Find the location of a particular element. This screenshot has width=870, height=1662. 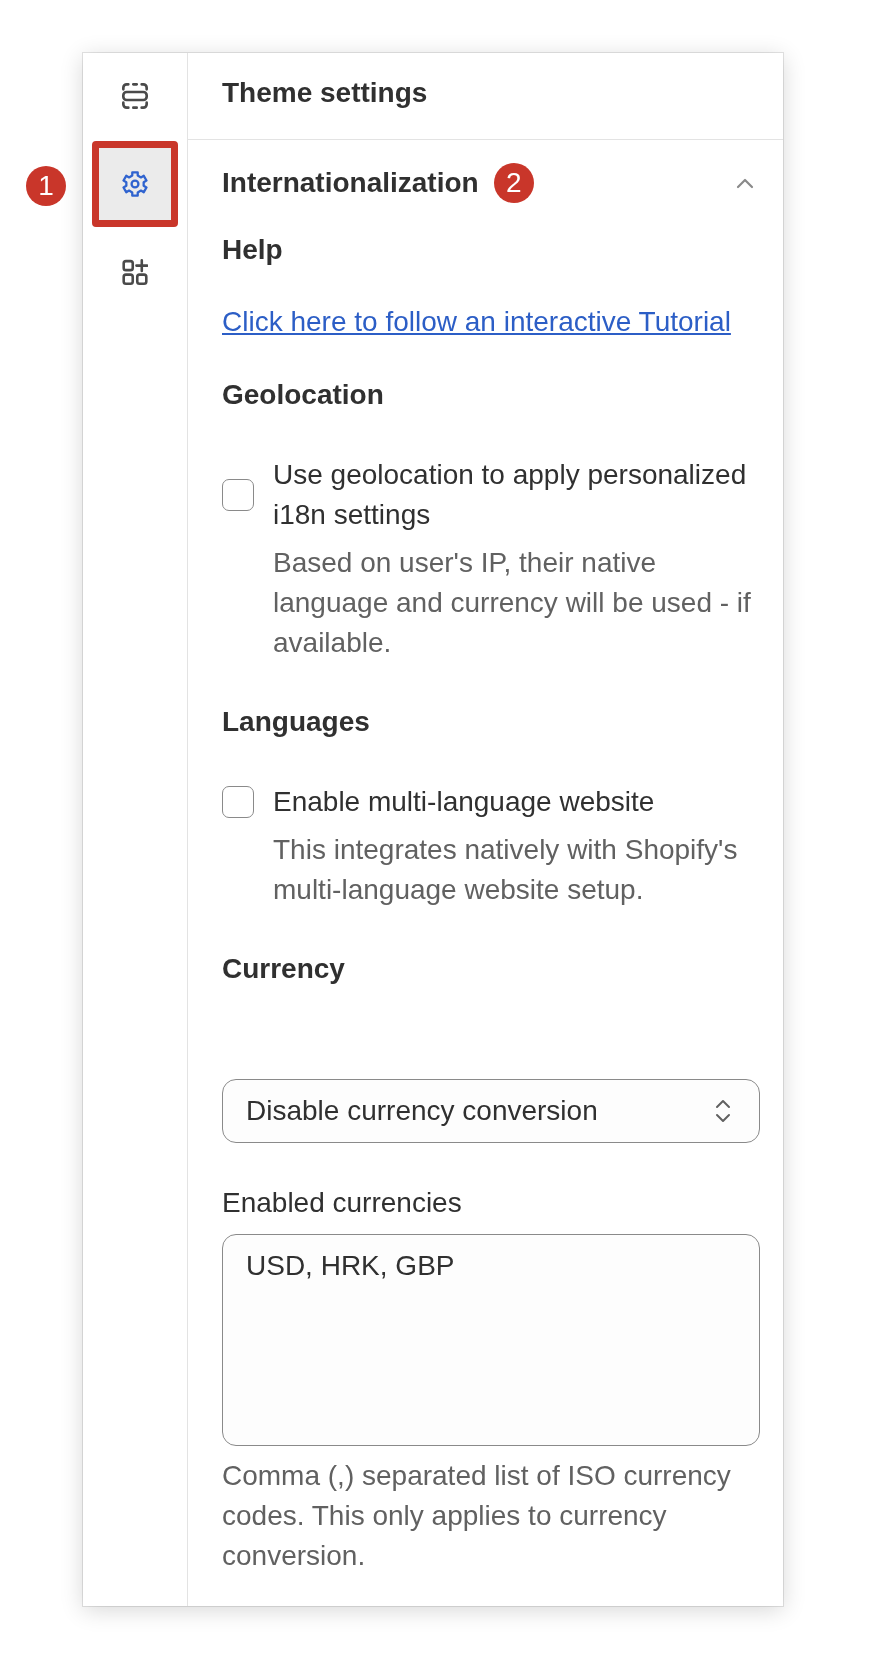

help-text: Comma (,) separated list of ISO currency codes. This only applies to currency conversion. is located at coordinates (477, 1516).